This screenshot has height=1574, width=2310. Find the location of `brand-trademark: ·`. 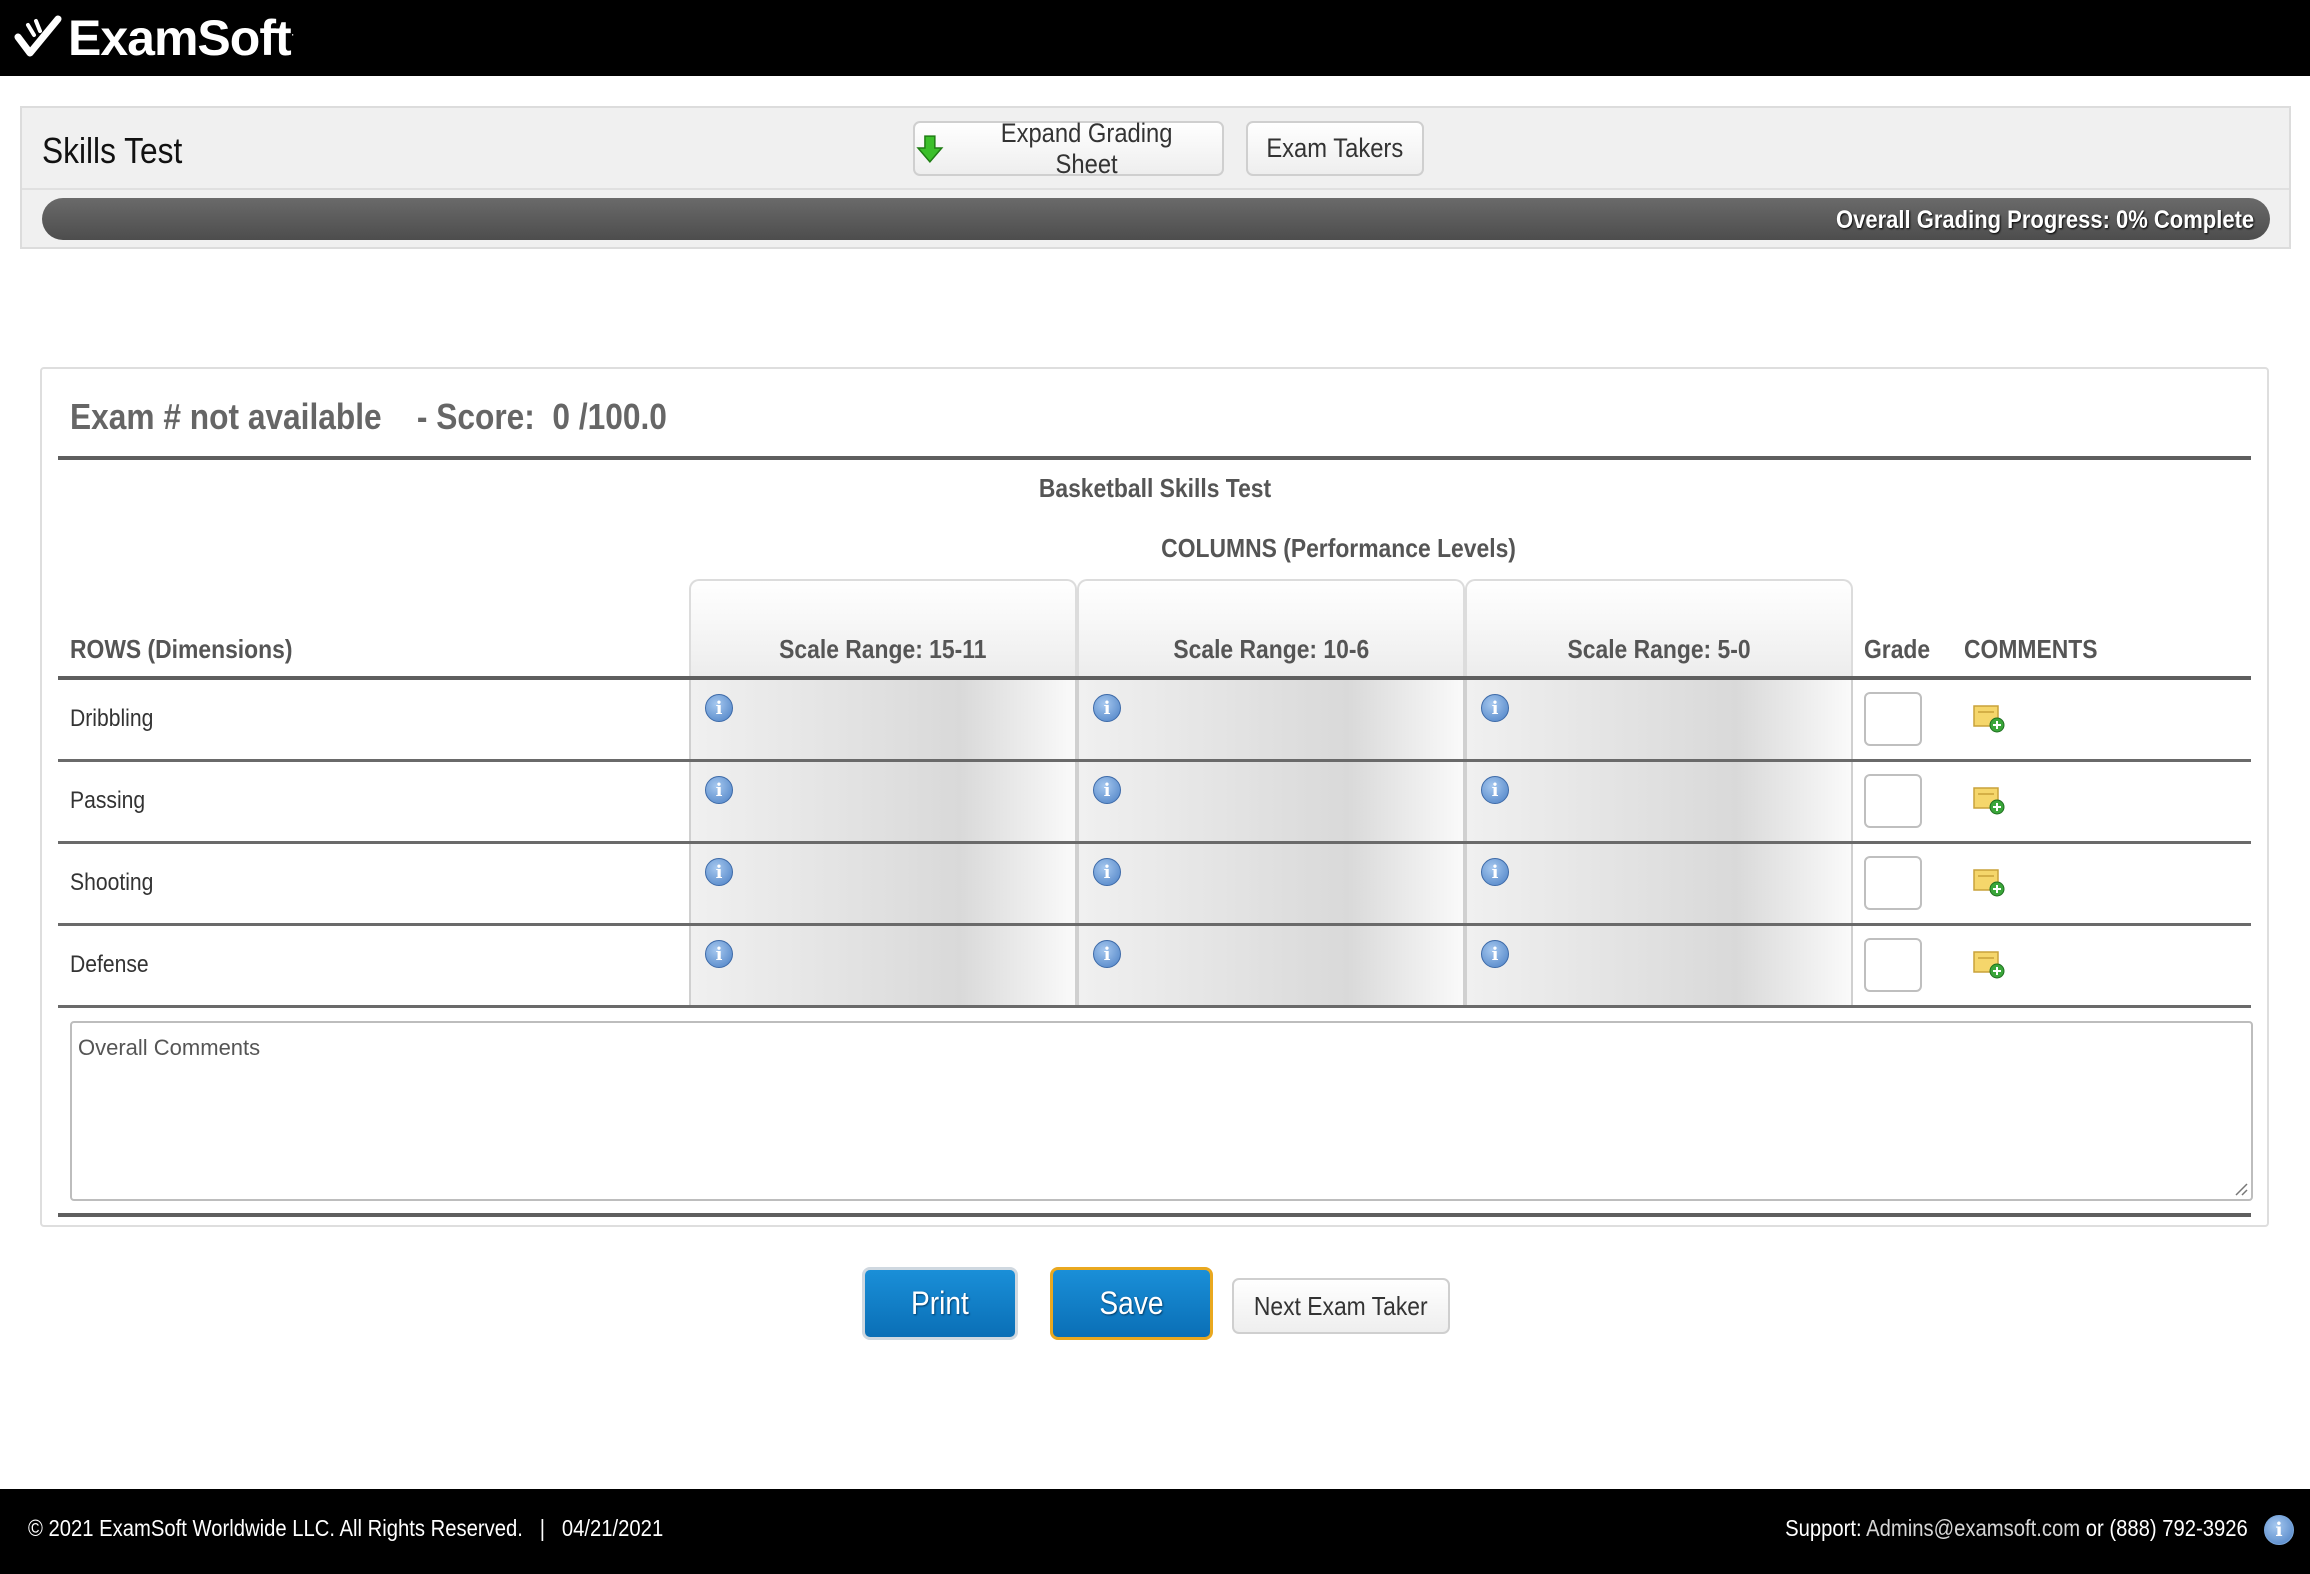

brand-trademark: · is located at coordinates (292, 34).